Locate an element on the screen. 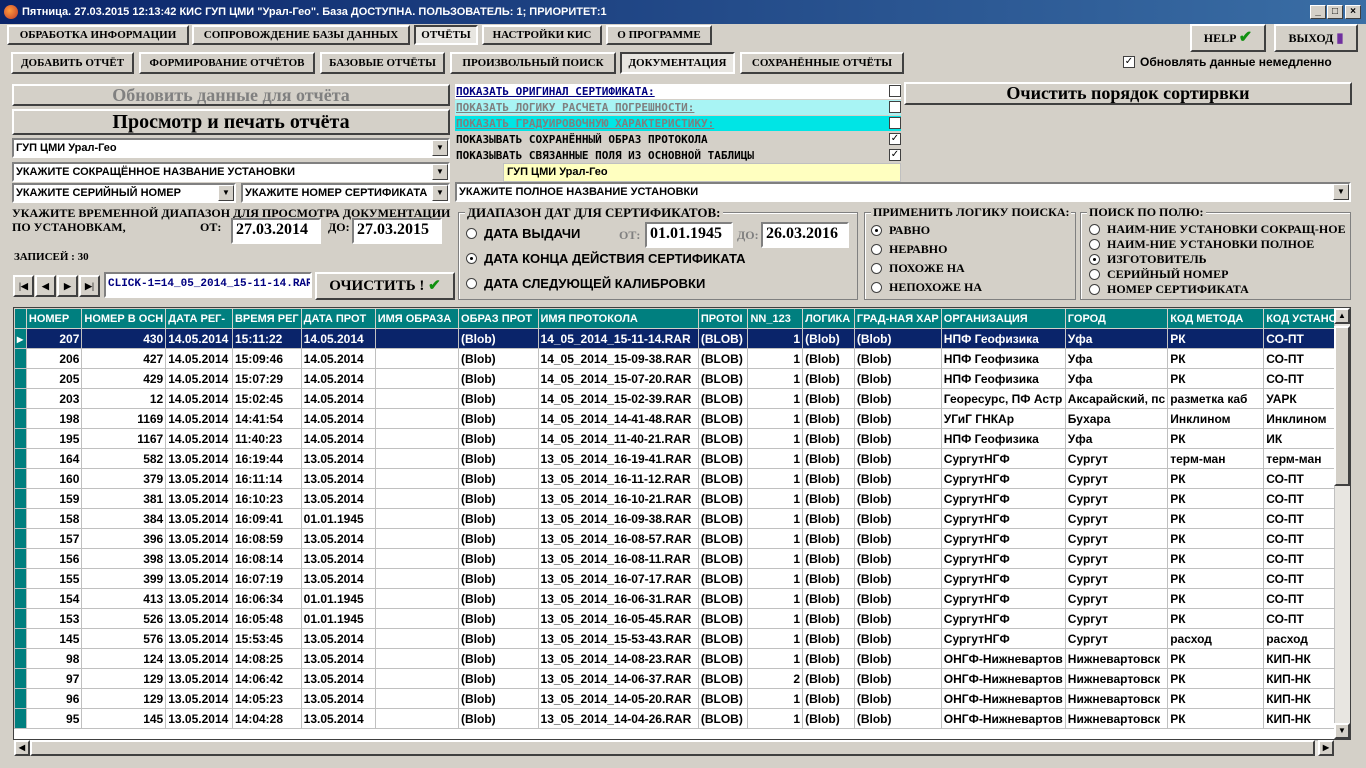 The image size is (1366, 768). table-cell: 15:11:22 is located at coordinates (266, 338).